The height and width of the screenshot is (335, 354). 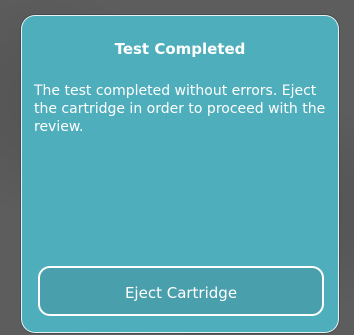 I want to click on eject-cartridge-button: Eject Cartridge, so click(x=181, y=291).